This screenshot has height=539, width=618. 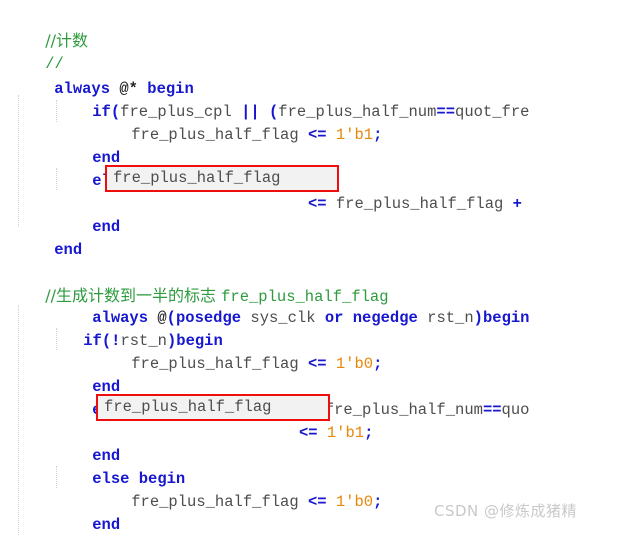 I want to click on keyword-negedge: negedge, so click(x=380, y=318).